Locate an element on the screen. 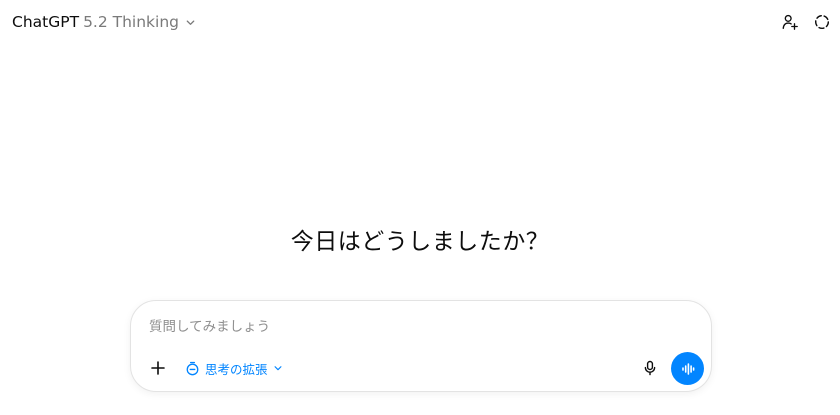 The height and width of the screenshot is (415, 840). timer-icon is located at coordinates (192, 368).